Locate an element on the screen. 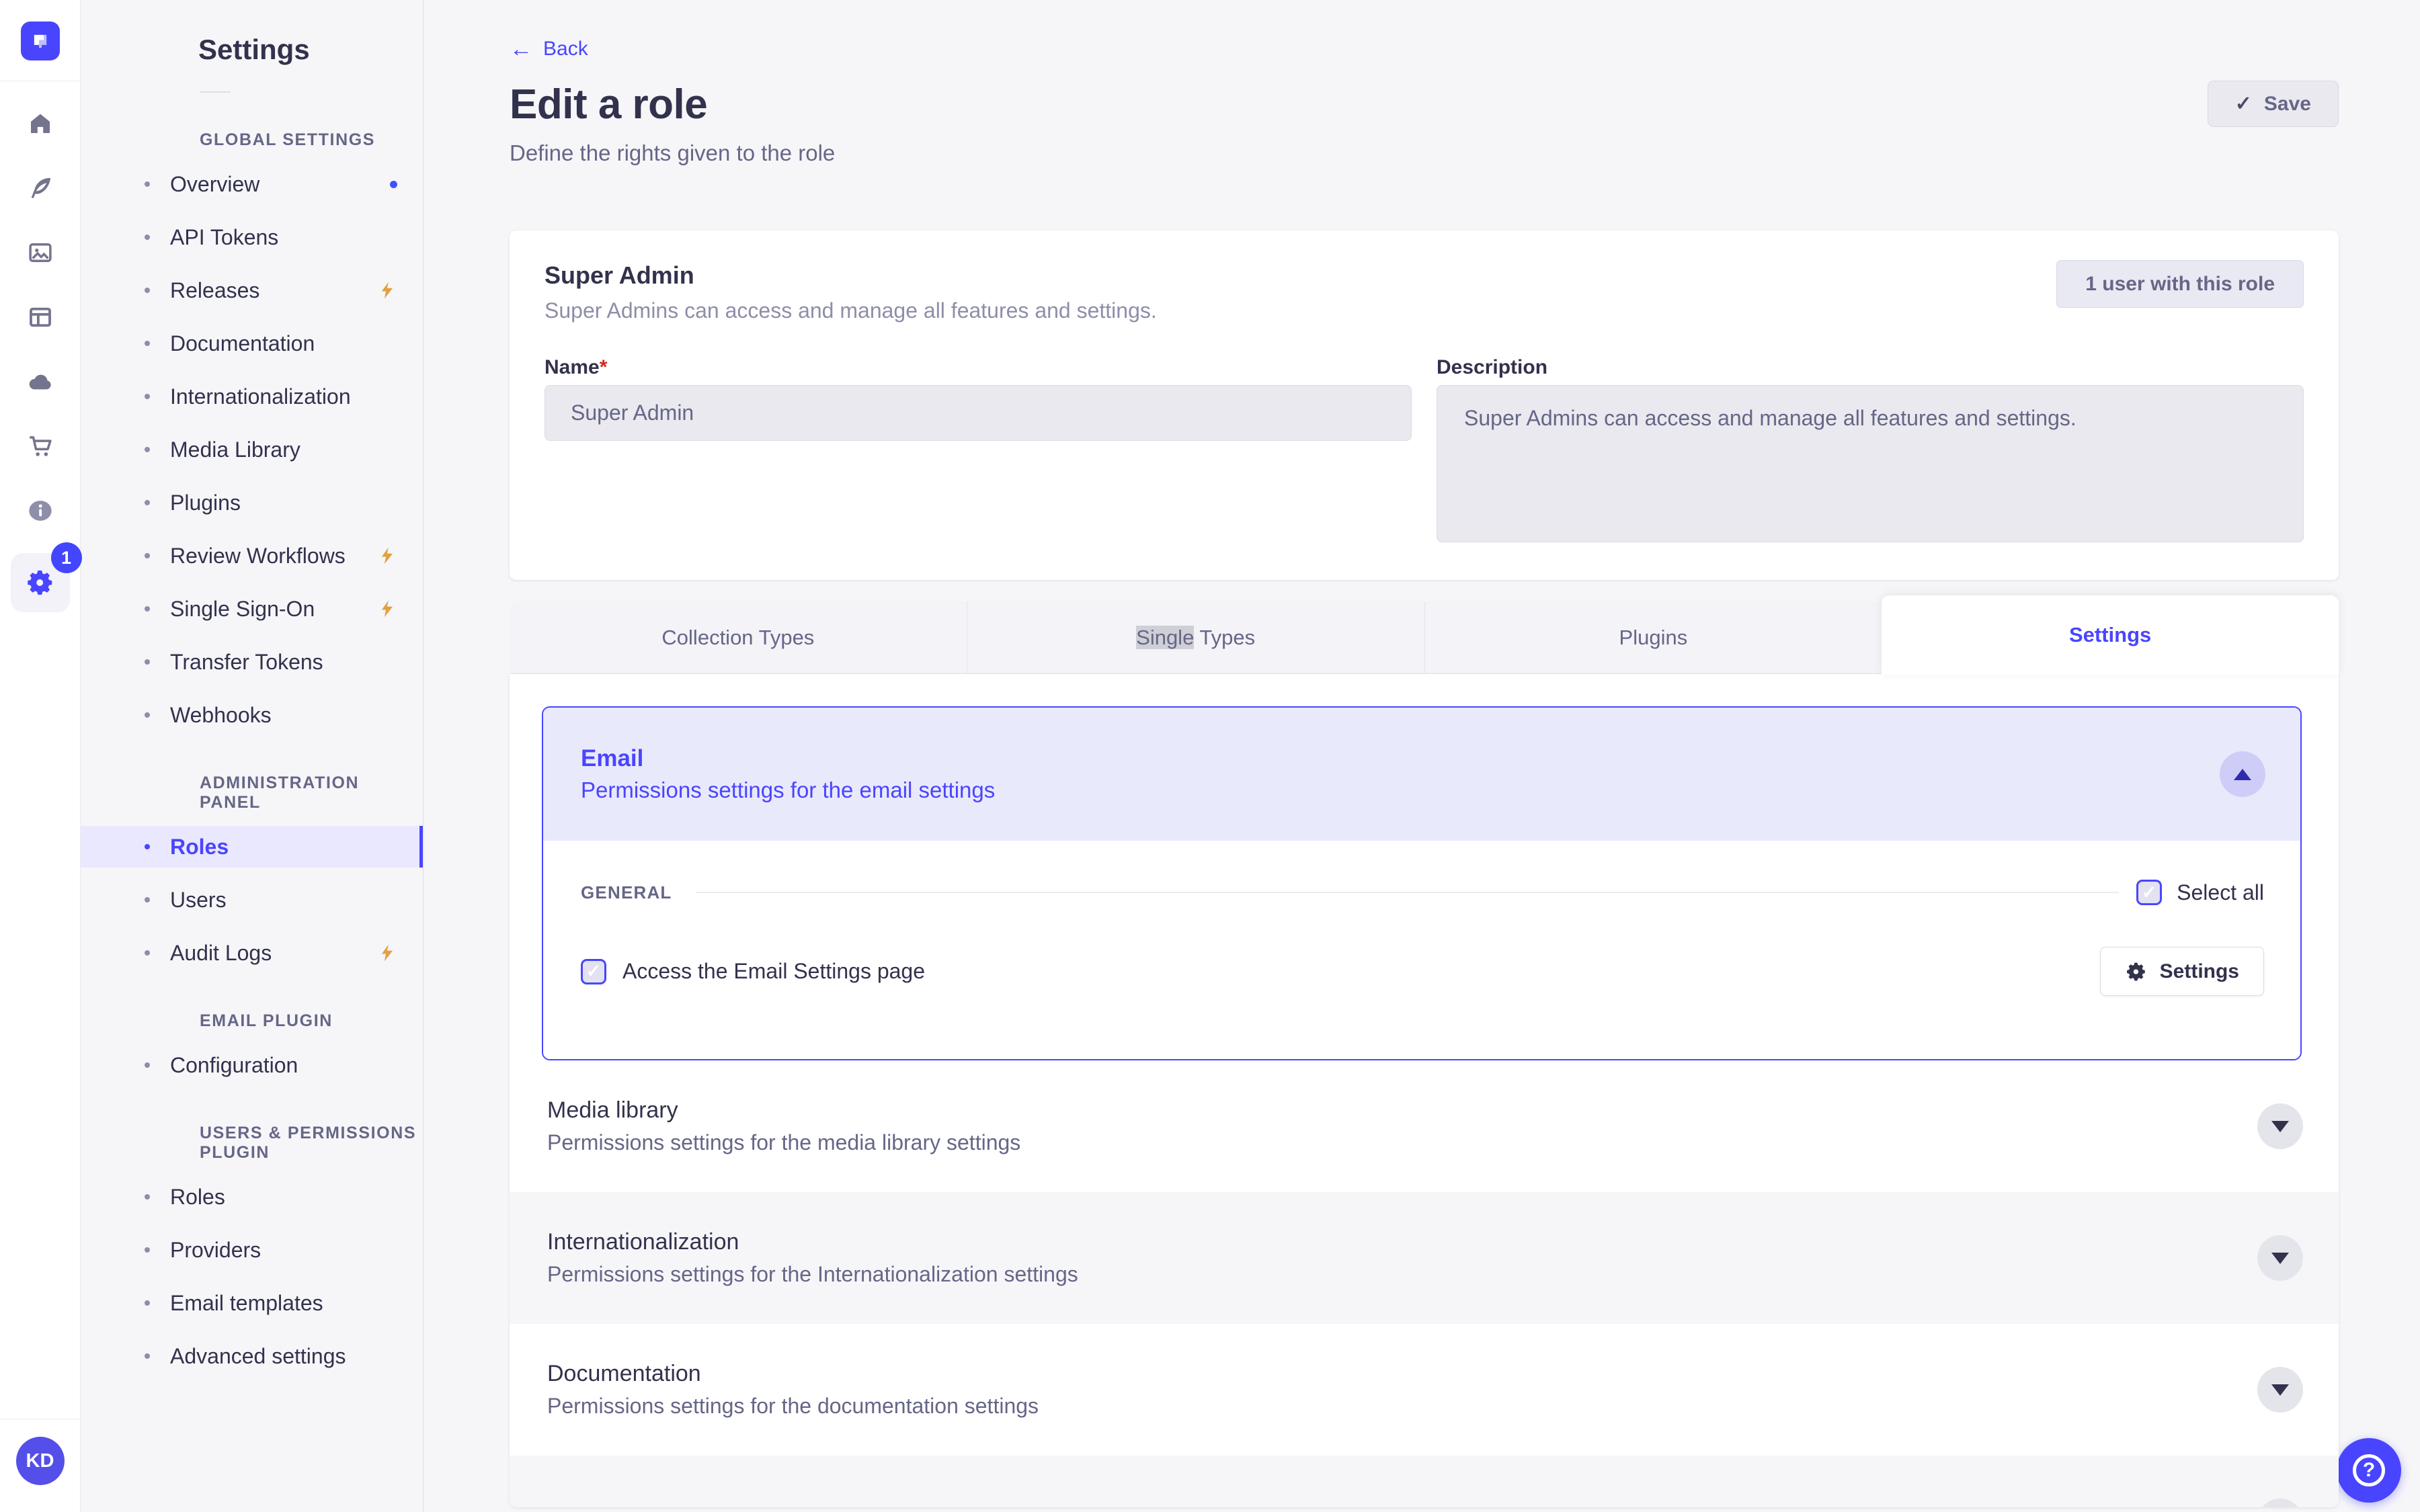 Image resolution: width=2420 pixels, height=1512 pixels. role-title: Super Admin is located at coordinates (619, 275).